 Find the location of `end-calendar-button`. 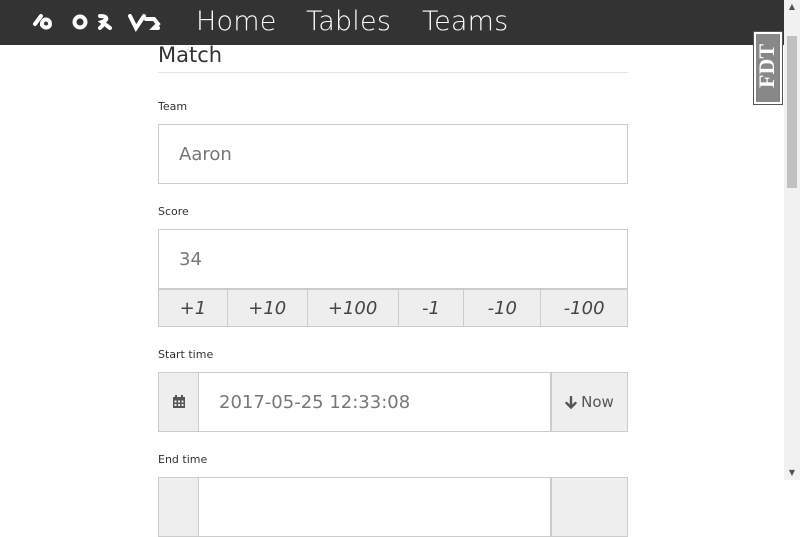

end-calendar-button is located at coordinates (178, 507).